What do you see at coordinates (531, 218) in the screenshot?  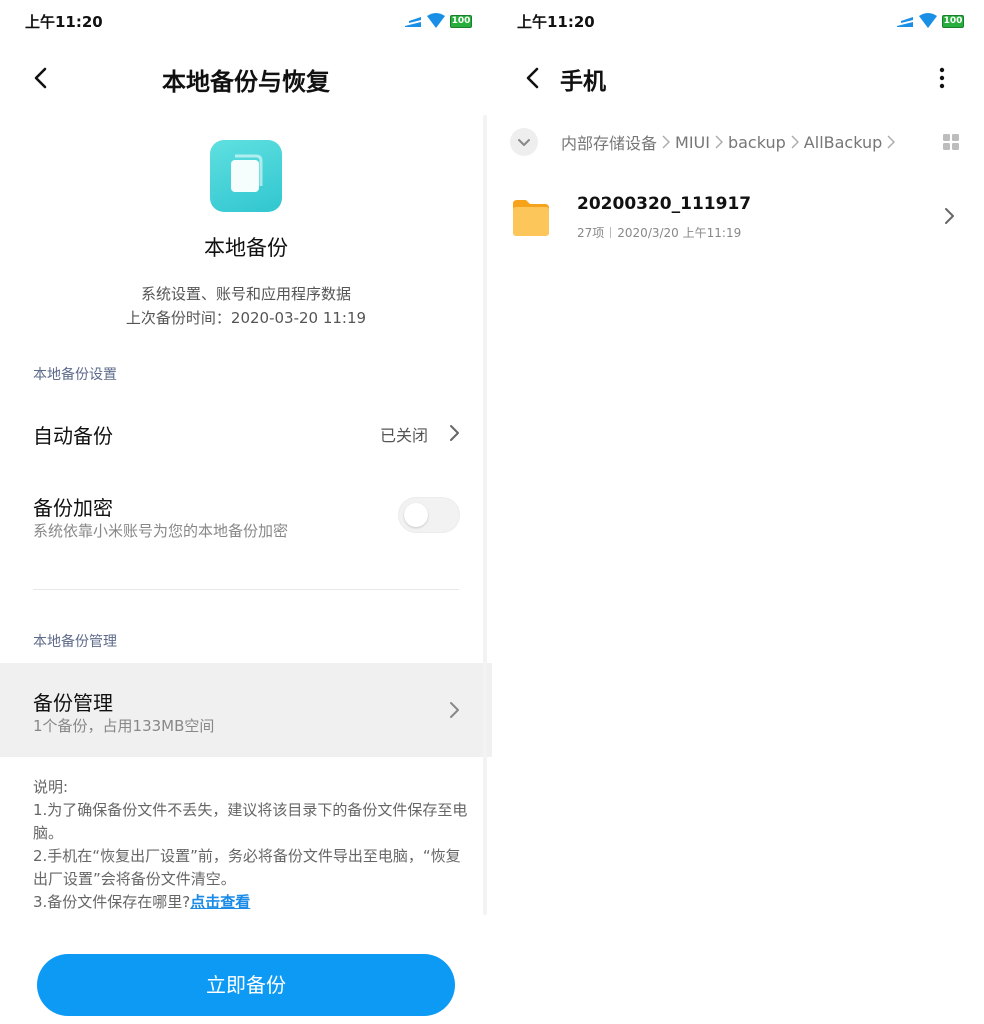 I see `folder-icon` at bounding box center [531, 218].